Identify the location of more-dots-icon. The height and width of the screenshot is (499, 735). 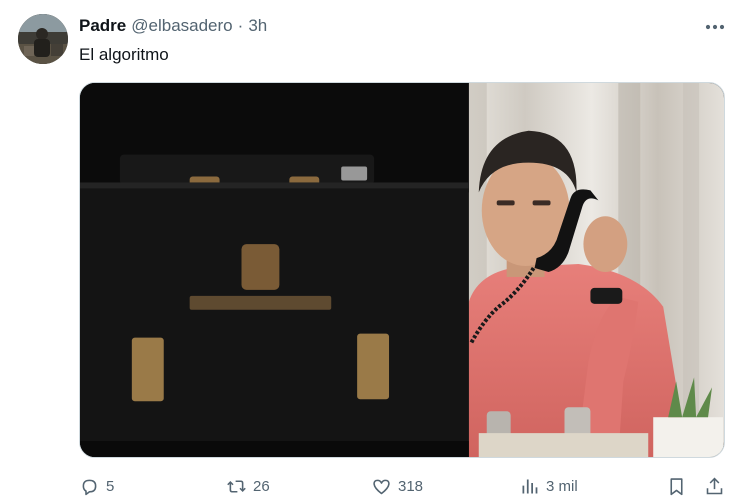
(715, 27).